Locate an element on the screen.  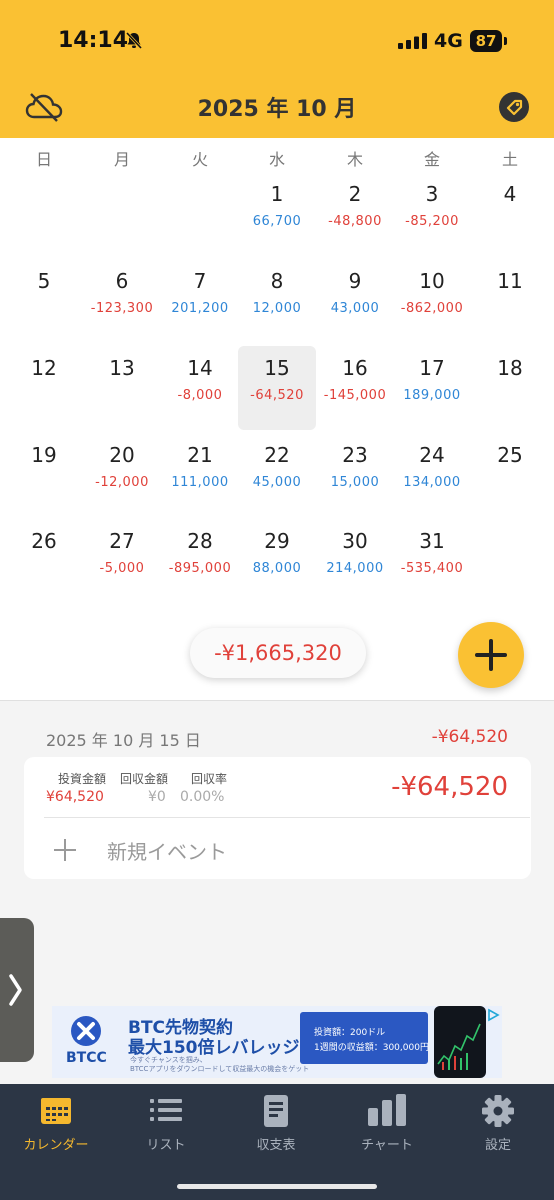
calendar-day-13: 13 is located at coordinates (122, 388).